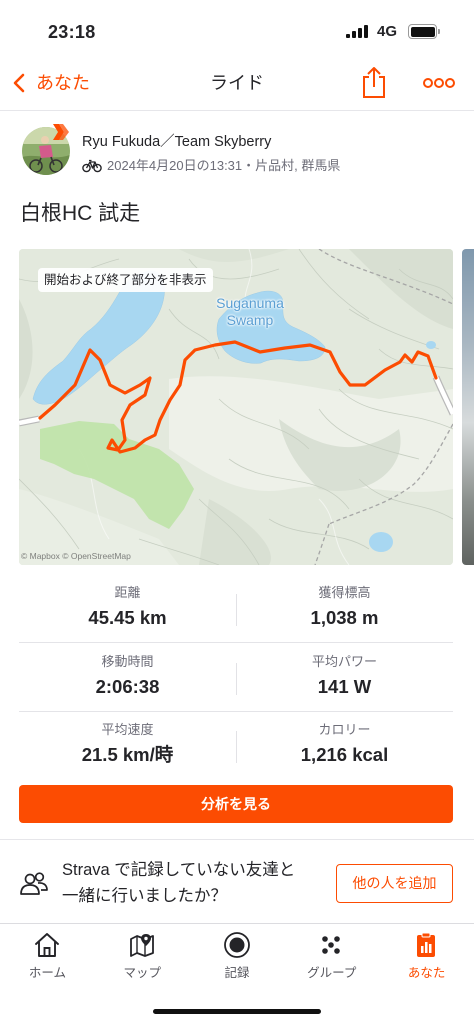 This screenshot has width=474, height=1024. I want to click on subscriber-badge-icon, so click(61, 132).